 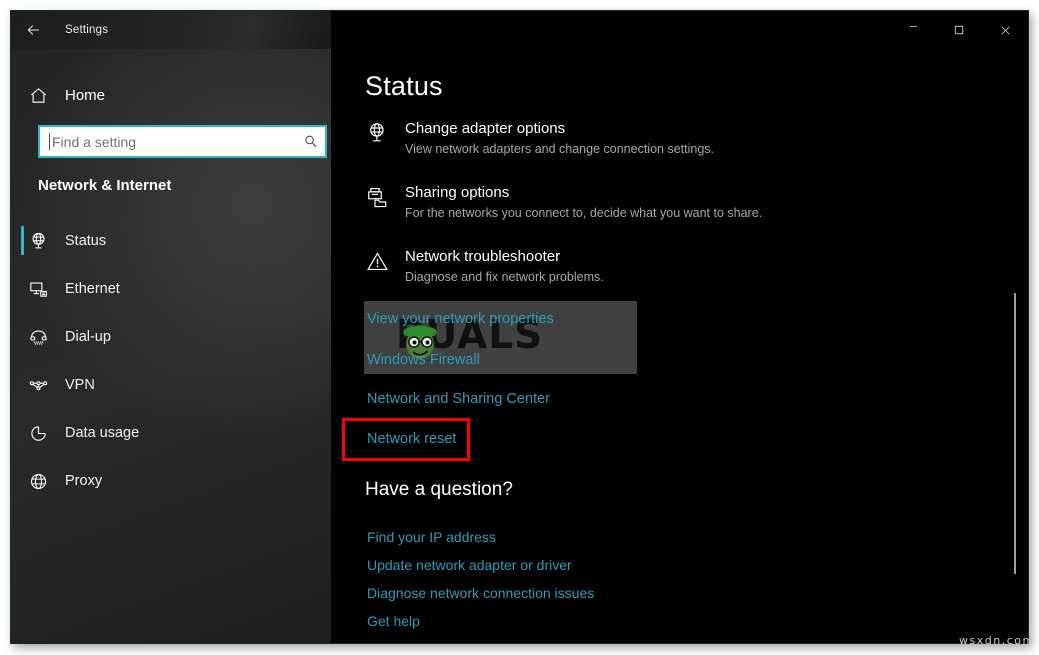 I want to click on window-title: Settings, so click(x=87, y=30).